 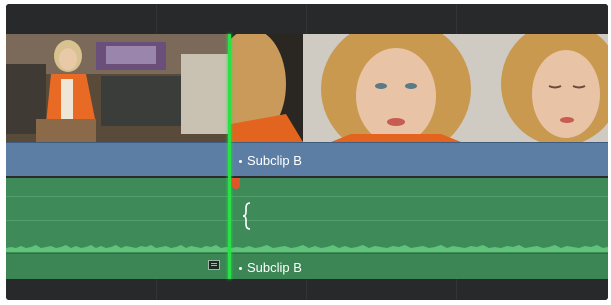 I want to click on empty-track-lane-top, so click(x=307, y=19).